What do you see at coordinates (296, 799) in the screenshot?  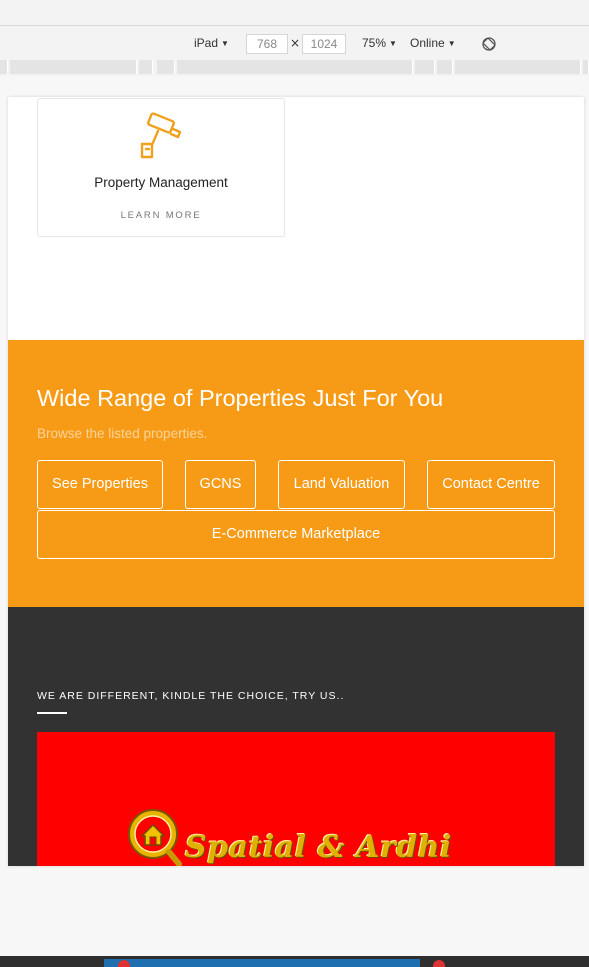 I see `brand-banner: Spatial & Ardhi` at bounding box center [296, 799].